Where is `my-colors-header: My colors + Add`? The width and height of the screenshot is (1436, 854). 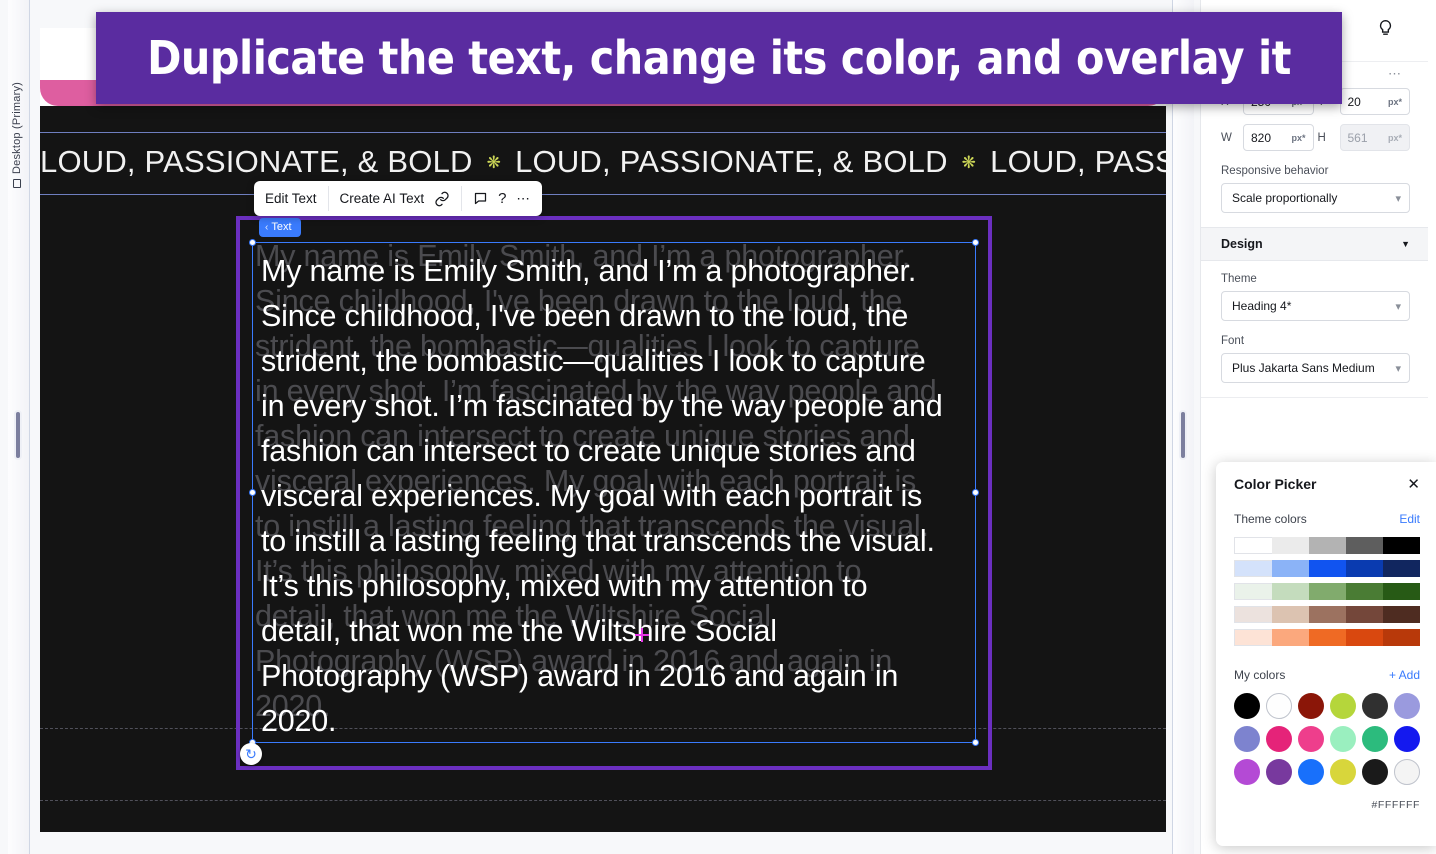 my-colors-header: My colors + Add is located at coordinates (1327, 675).